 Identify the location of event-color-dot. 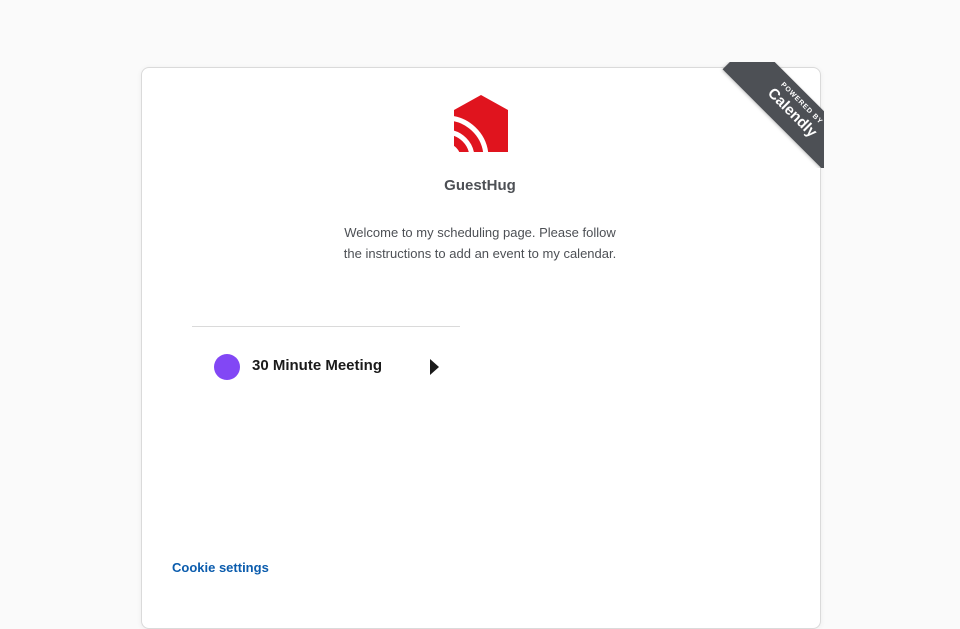
(227, 367).